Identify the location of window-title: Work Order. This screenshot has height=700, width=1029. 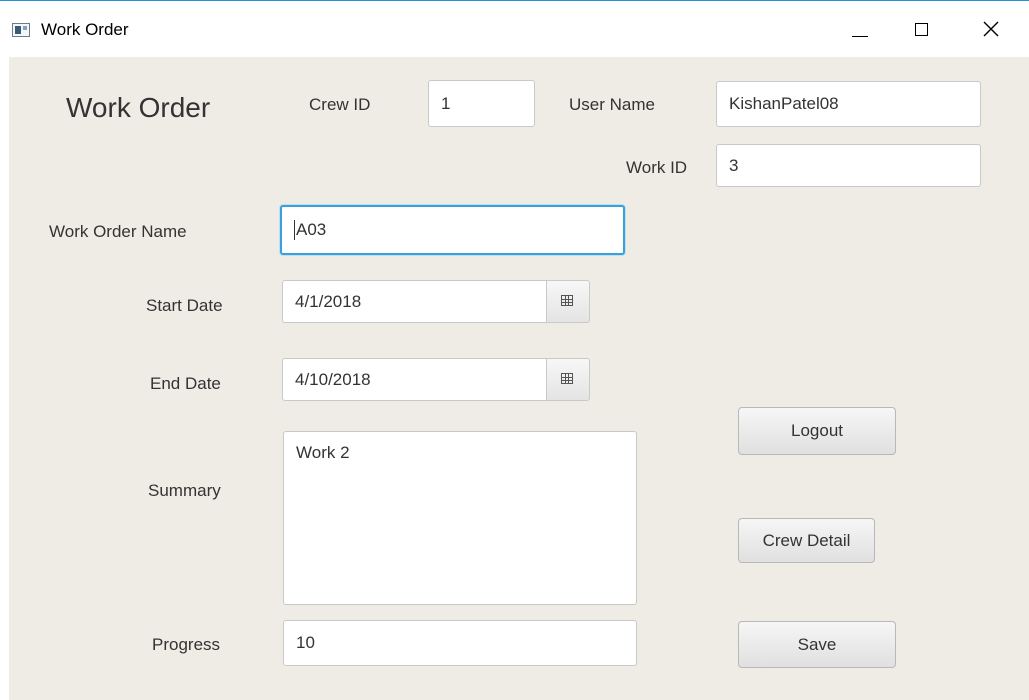
(85, 29).